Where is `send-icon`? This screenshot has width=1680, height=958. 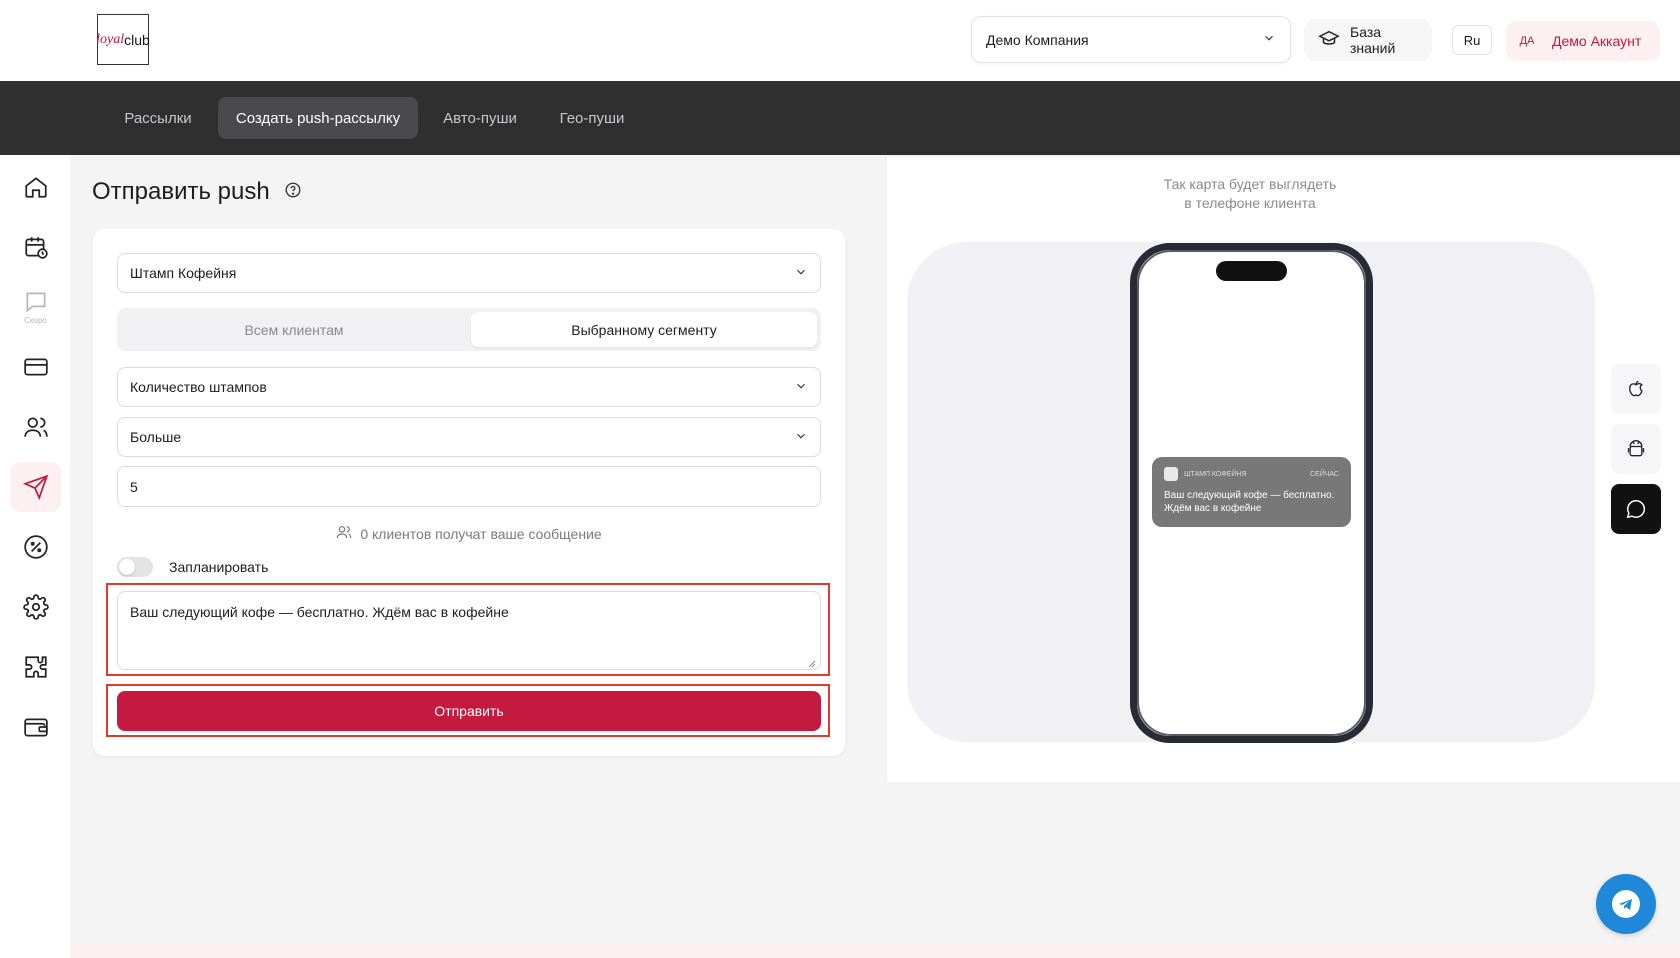 send-icon is located at coordinates (35, 487).